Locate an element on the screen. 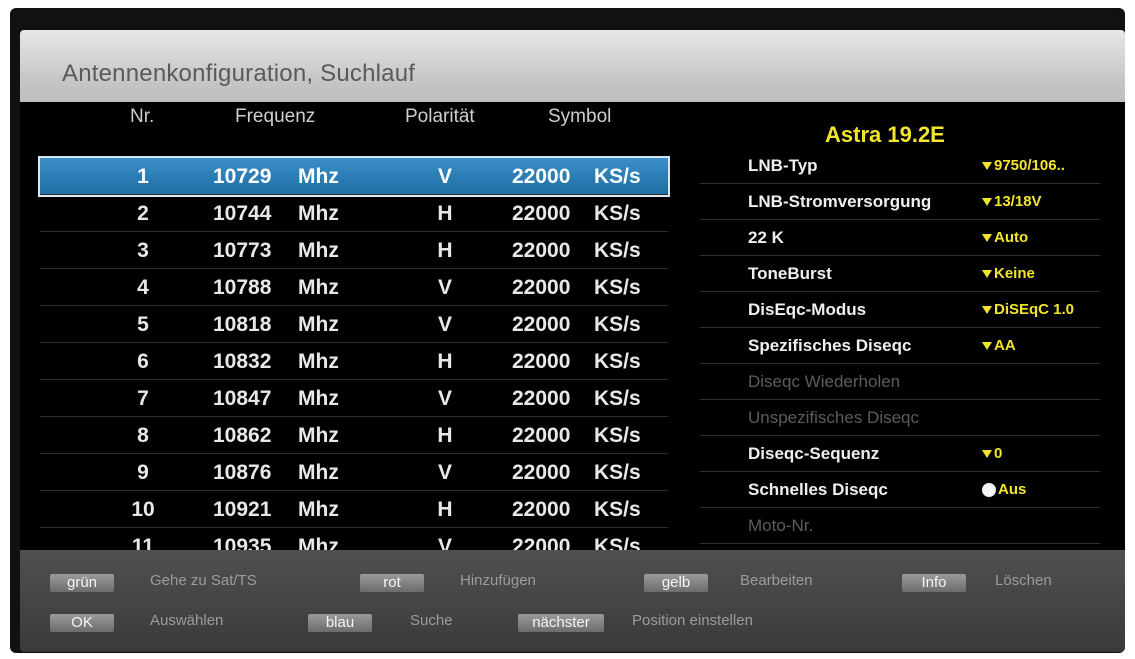  transponder-row: 3 10773 Mhz H 22000 KS/s is located at coordinates (354, 250).